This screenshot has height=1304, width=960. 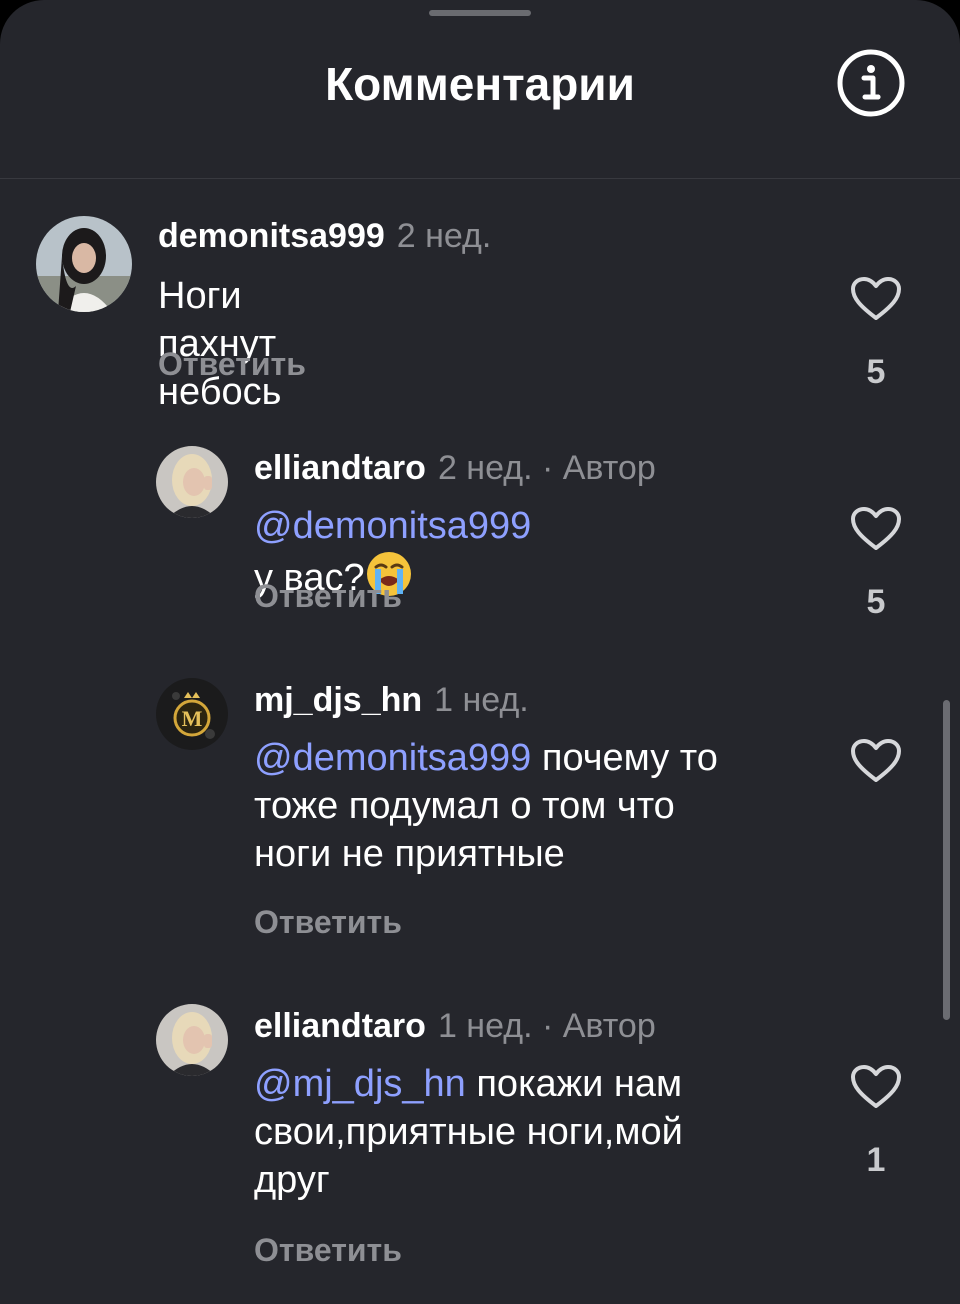 What do you see at coordinates (192, 718) in the screenshot?
I see `svg-text: M` at bounding box center [192, 718].